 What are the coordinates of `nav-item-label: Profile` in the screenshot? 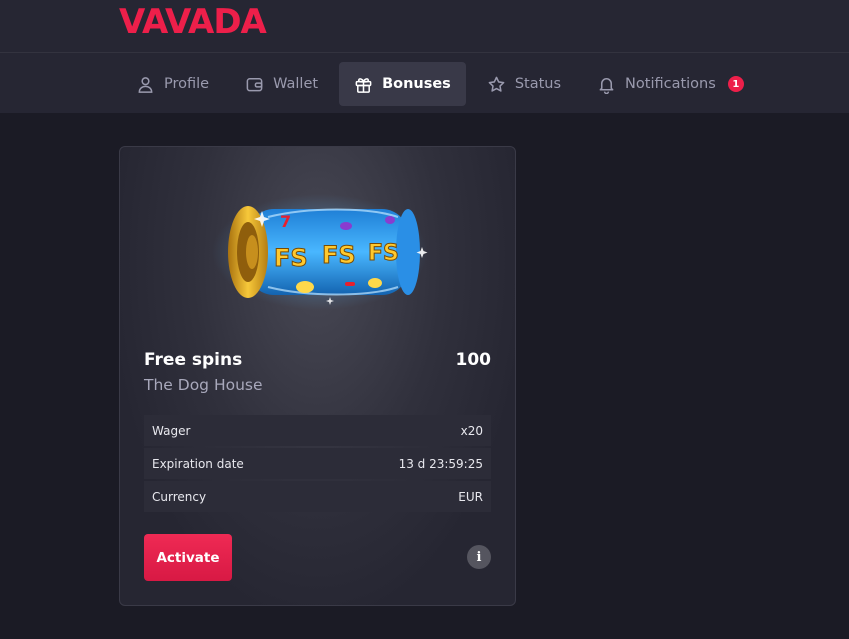 It's located at (187, 84).